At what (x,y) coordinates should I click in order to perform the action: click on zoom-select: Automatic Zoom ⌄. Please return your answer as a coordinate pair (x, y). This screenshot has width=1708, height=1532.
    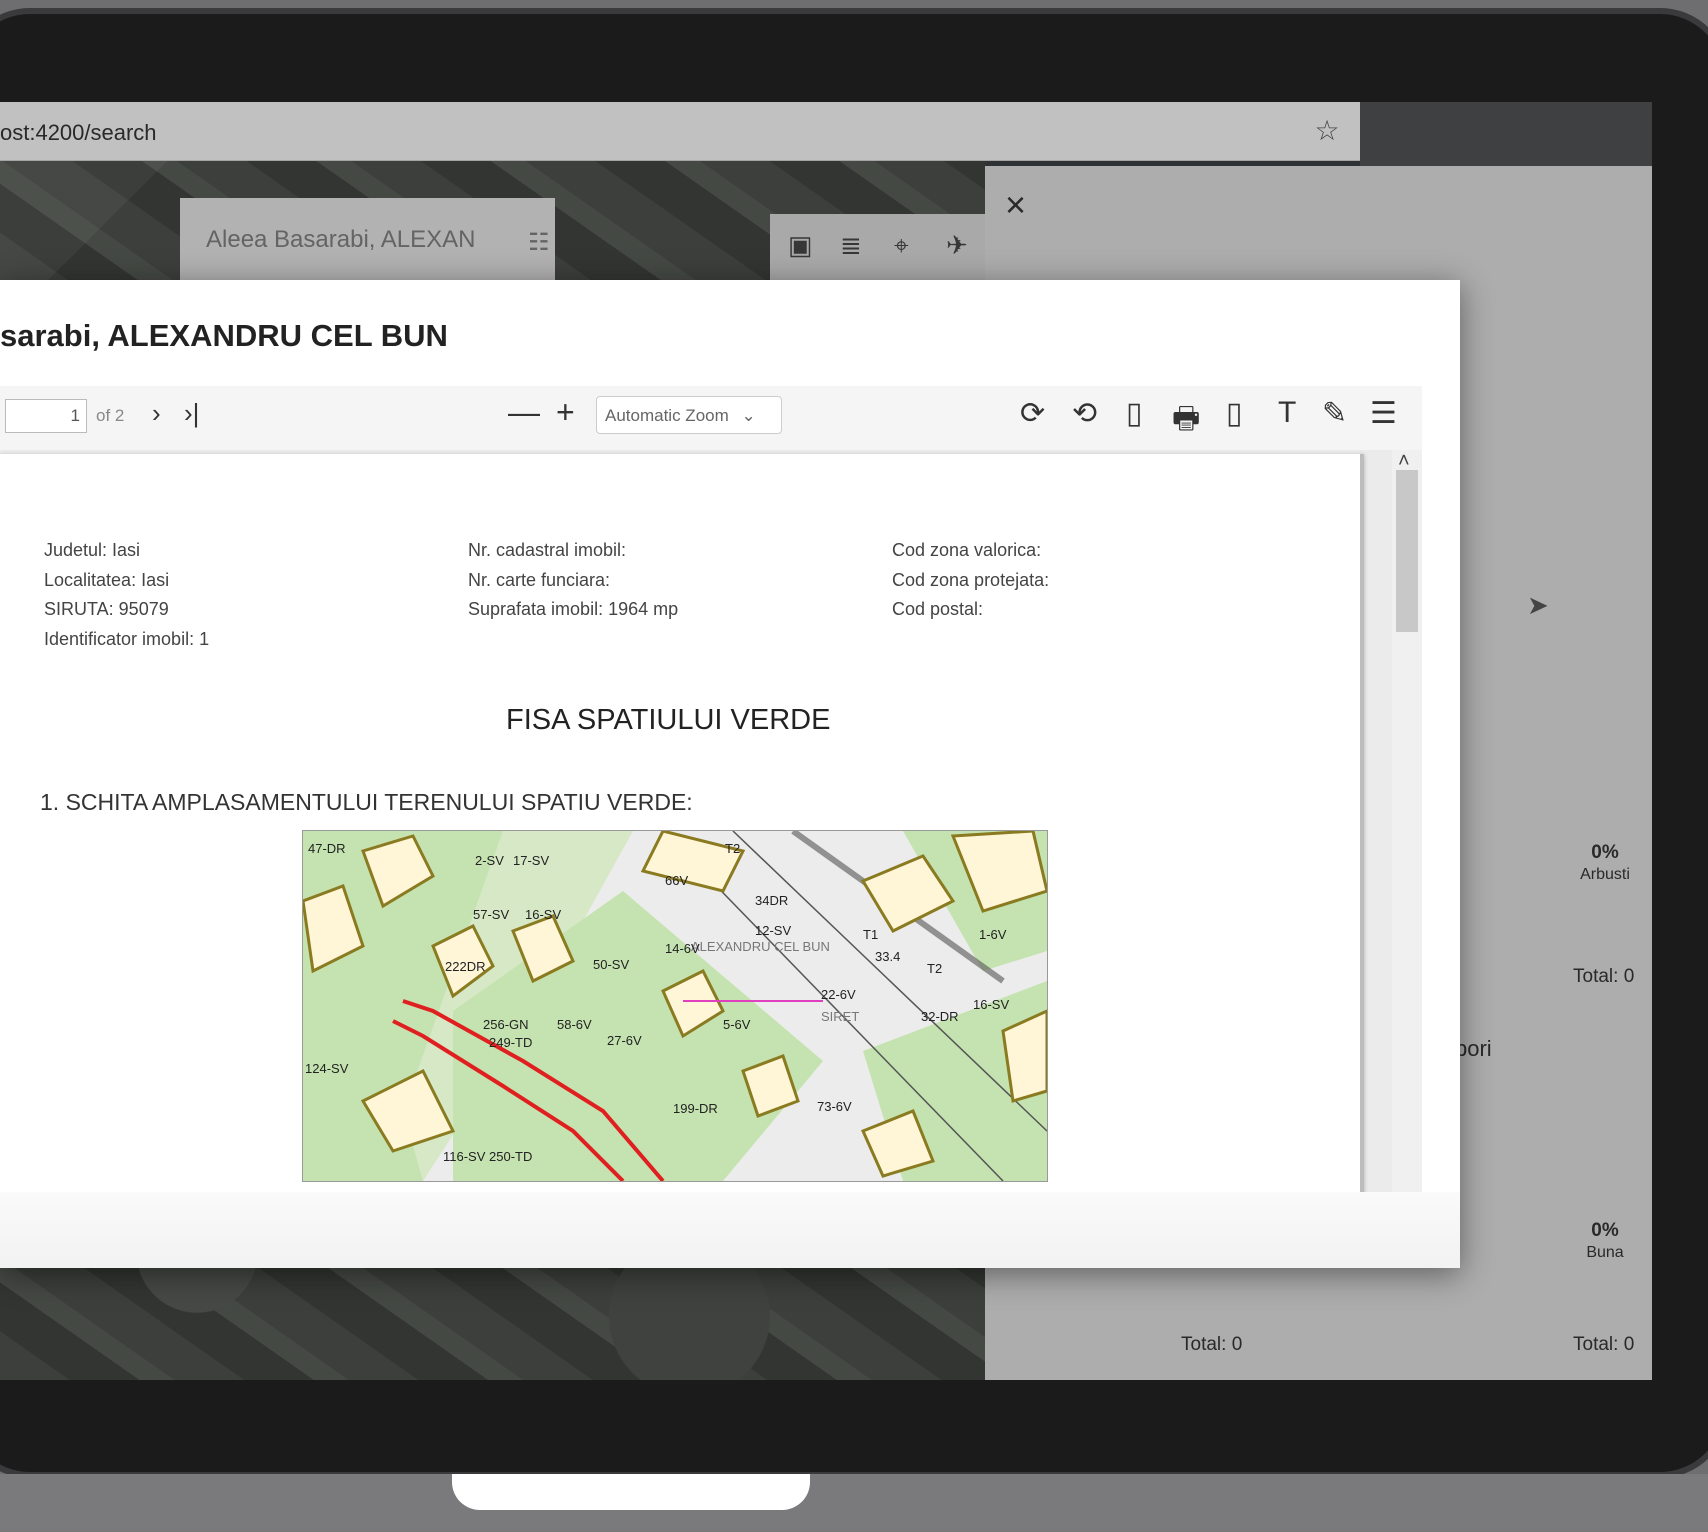
    Looking at the image, I should click on (689, 415).